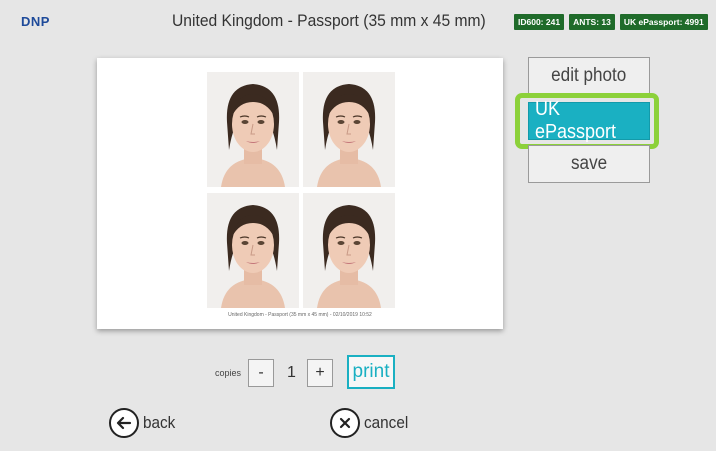 Image resolution: width=716 pixels, height=451 pixels. I want to click on decrease-copies-button: -, so click(261, 373).